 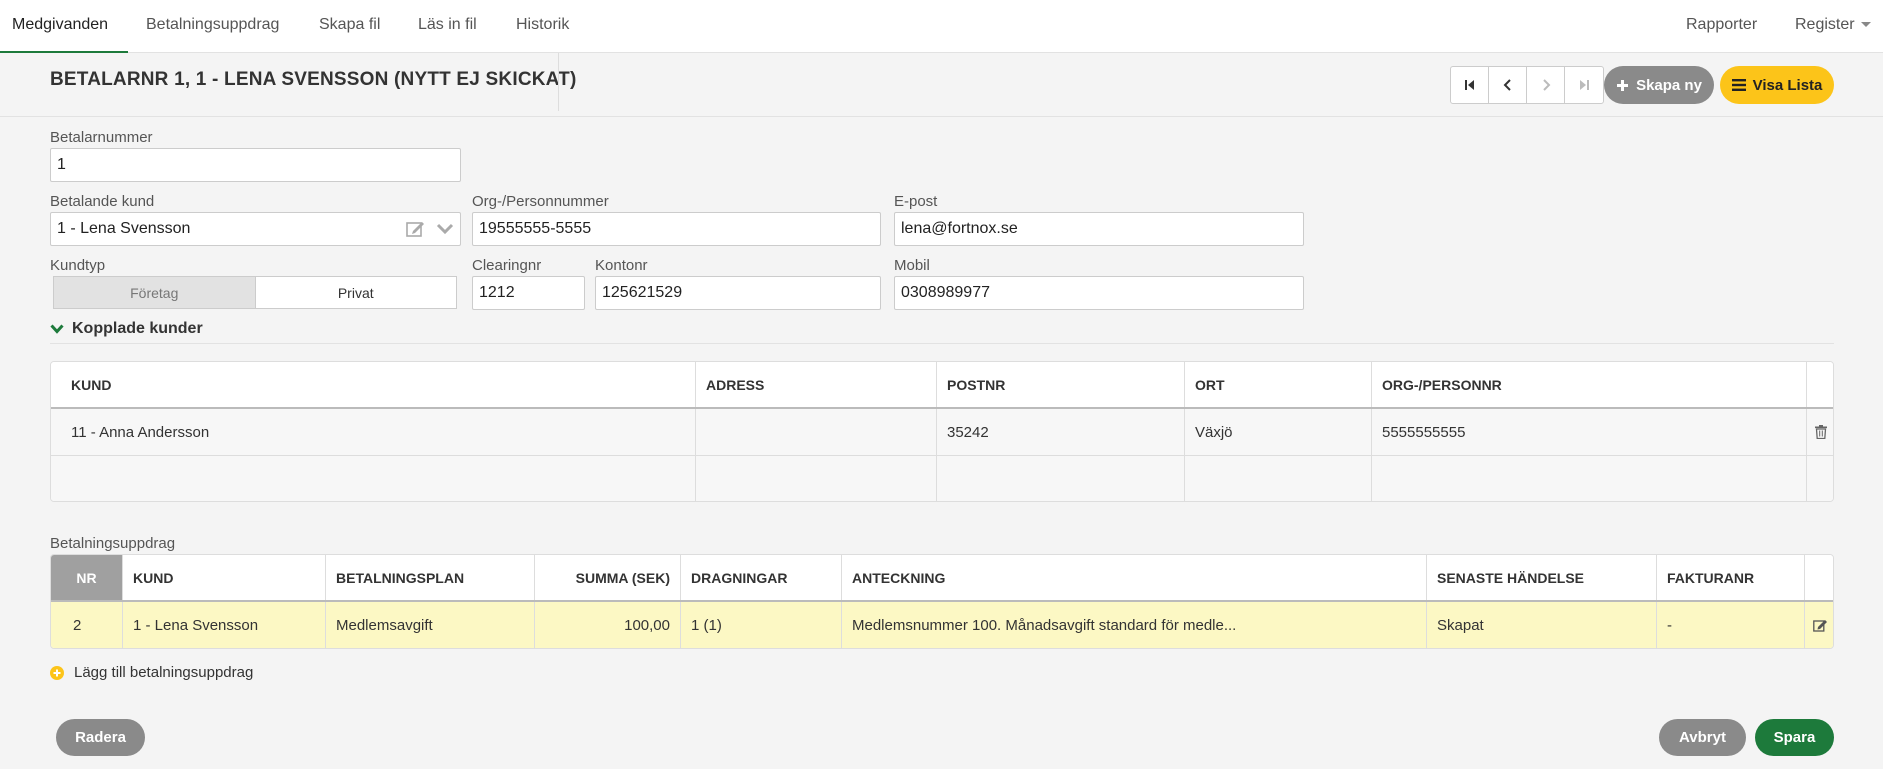 I want to click on column-header-adress: ADRESS, so click(x=816, y=384).